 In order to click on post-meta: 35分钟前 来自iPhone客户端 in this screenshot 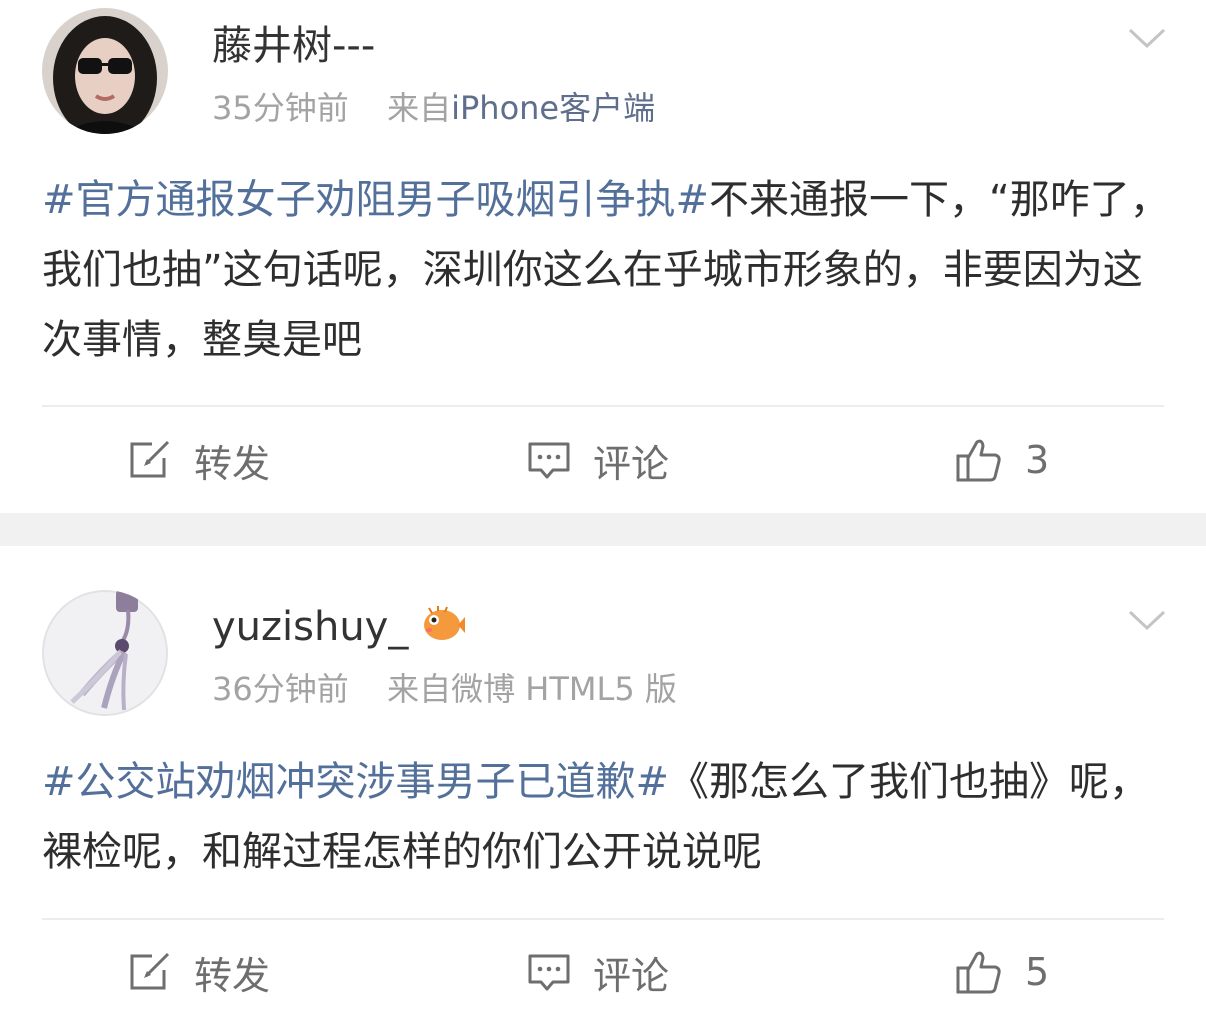, I will do `click(433, 108)`.